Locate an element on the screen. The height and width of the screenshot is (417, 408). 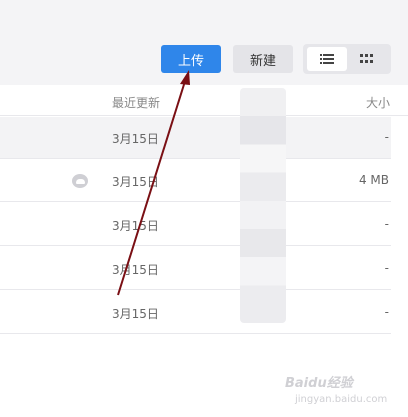
annotation-arrow is located at coordinates (153, 183).